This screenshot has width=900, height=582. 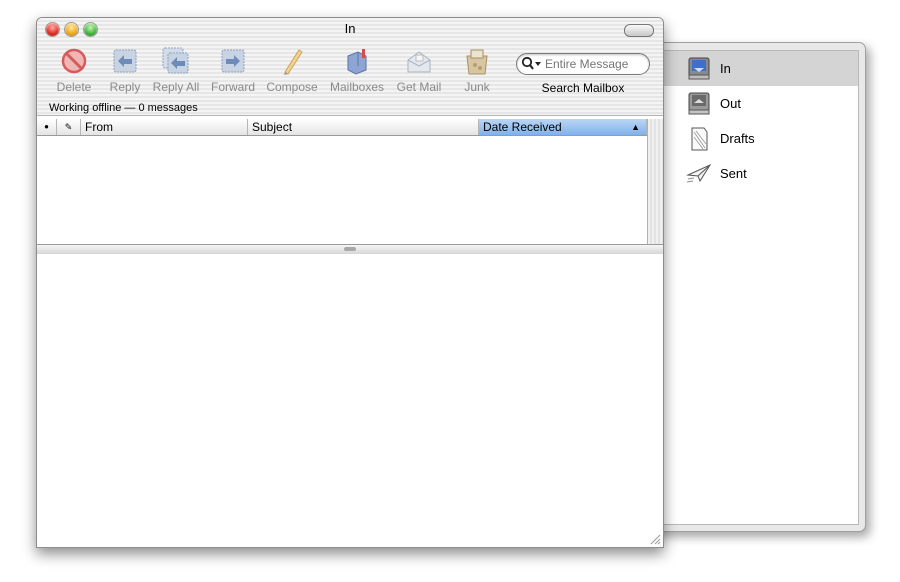 I want to click on search-field, so click(x=583, y=64).